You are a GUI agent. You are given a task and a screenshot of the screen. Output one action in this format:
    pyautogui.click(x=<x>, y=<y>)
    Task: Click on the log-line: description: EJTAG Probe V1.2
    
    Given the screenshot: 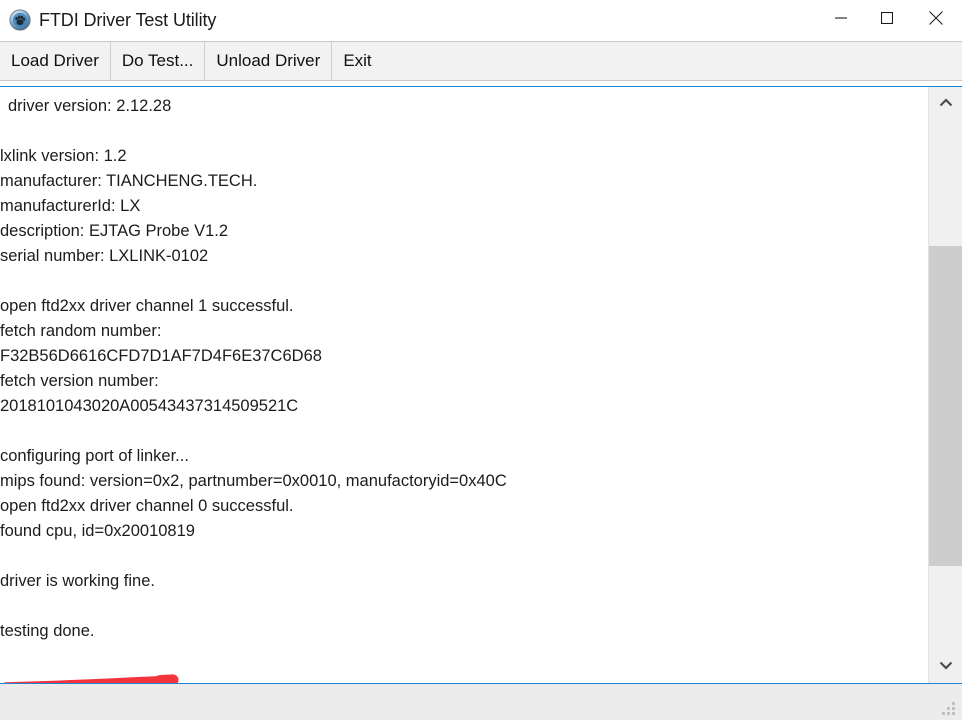 What is the action you would take?
    pyautogui.click(x=114, y=231)
    